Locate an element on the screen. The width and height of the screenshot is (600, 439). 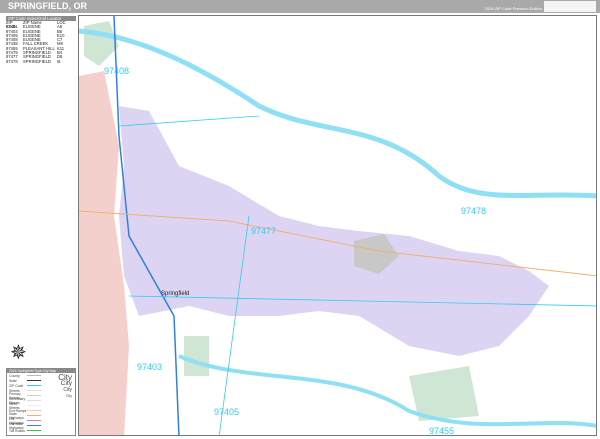
publisher-logo is located at coordinates (570, 6).